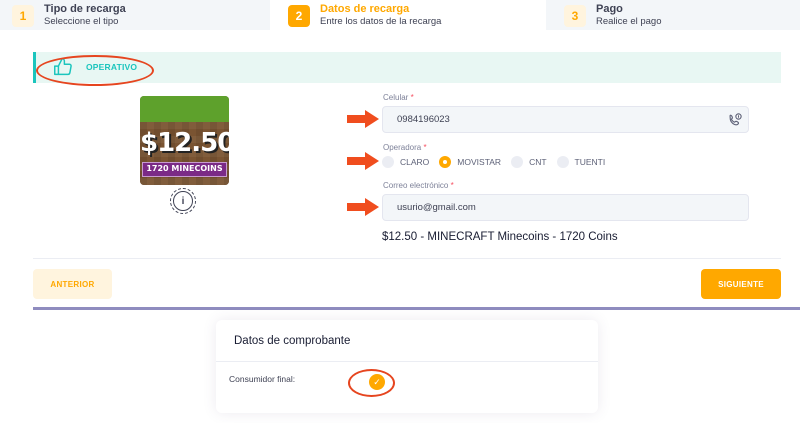 This screenshot has width=800, height=423. What do you see at coordinates (407, 258) in the screenshot?
I see `divider` at bounding box center [407, 258].